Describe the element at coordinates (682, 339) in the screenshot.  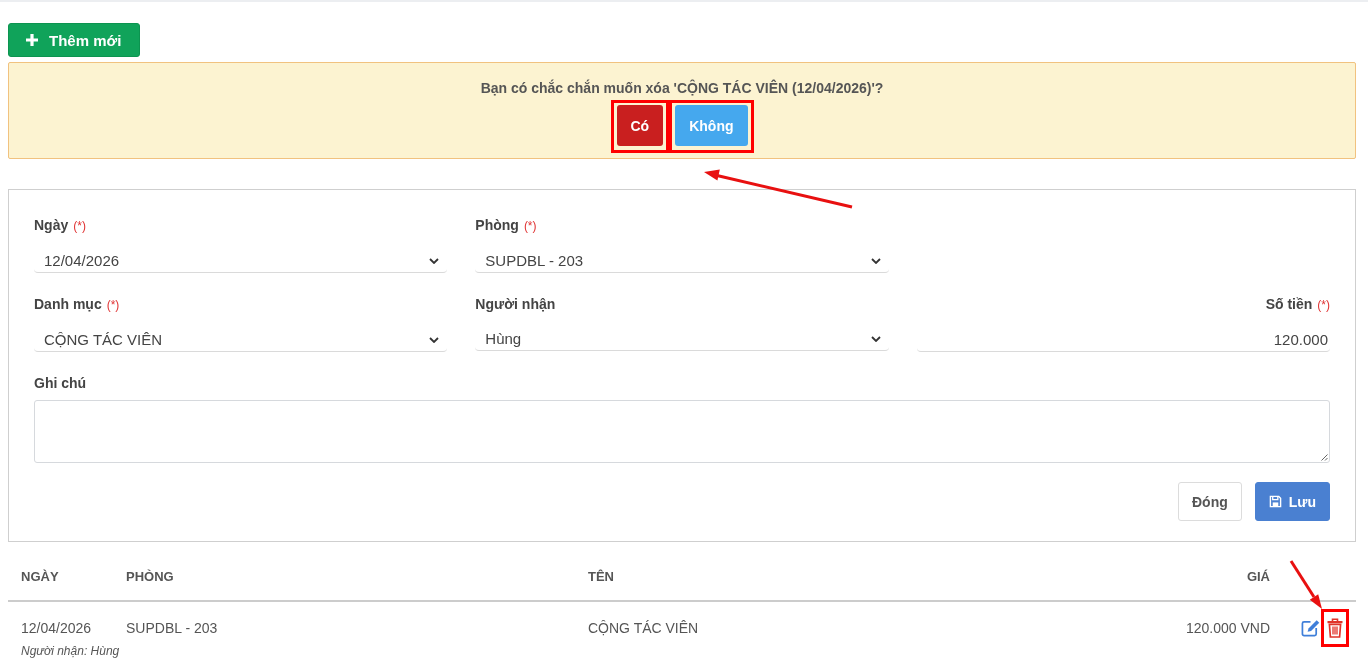
I see `select-field: Hùng` at that location.